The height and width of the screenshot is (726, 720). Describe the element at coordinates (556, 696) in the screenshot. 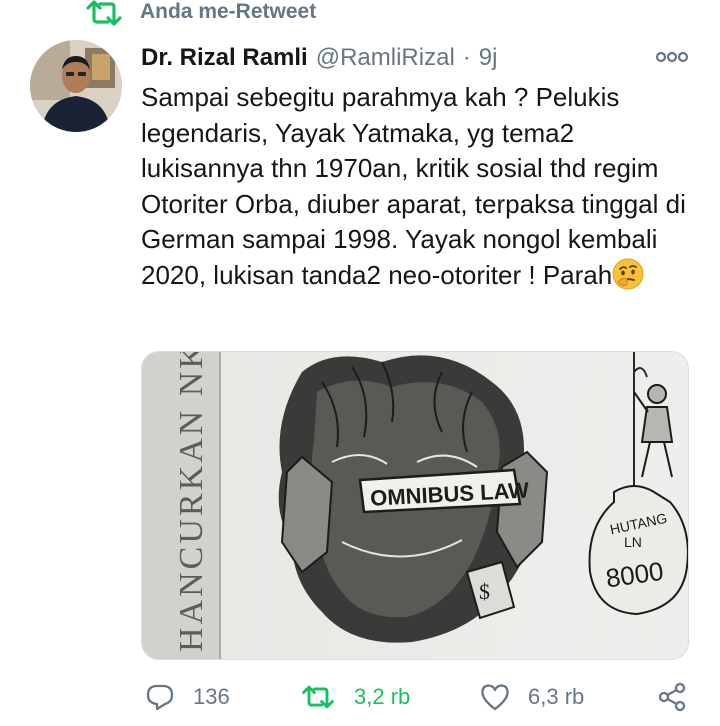

I see `like-count: 6,3 rb` at that location.